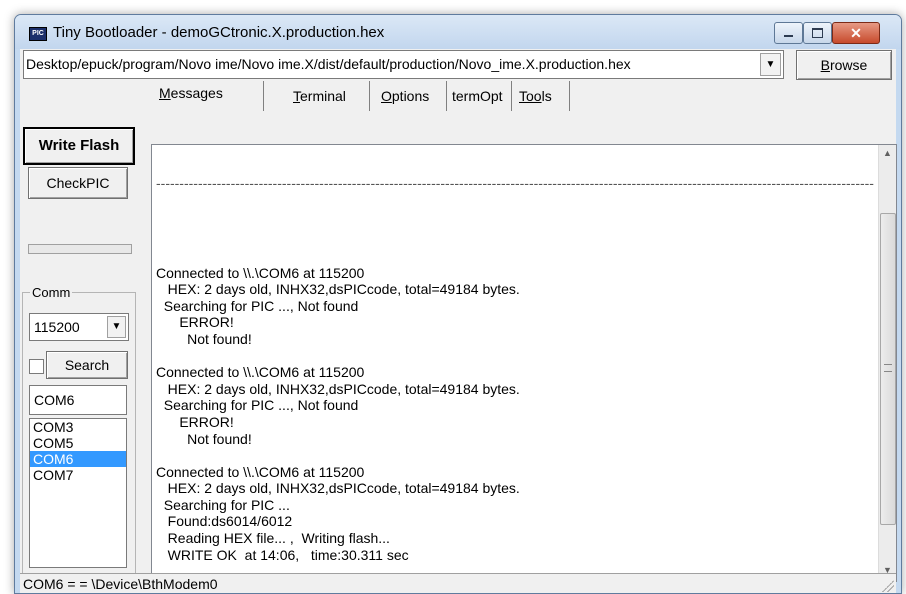  I want to click on com-port-list: COM3 COM5 COM6 COM7, so click(78, 493).